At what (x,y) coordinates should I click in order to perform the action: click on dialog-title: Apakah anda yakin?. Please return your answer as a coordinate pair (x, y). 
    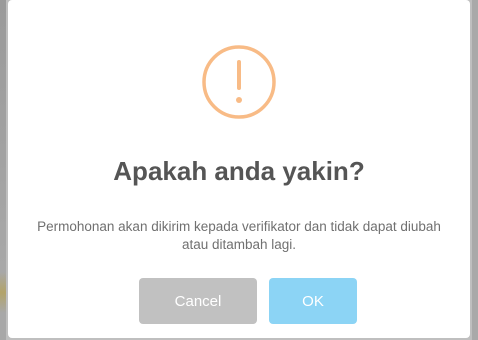
    Looking at the image, I should click on (239, 171).